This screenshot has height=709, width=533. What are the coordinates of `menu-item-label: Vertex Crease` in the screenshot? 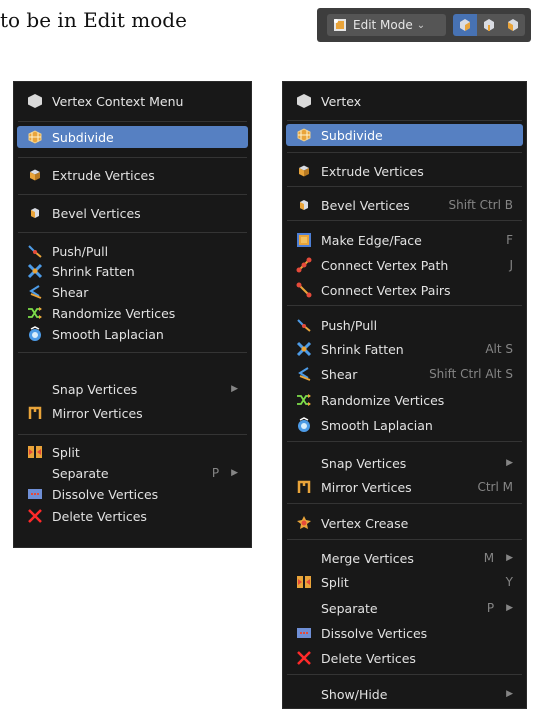 It's located at (365, 523).